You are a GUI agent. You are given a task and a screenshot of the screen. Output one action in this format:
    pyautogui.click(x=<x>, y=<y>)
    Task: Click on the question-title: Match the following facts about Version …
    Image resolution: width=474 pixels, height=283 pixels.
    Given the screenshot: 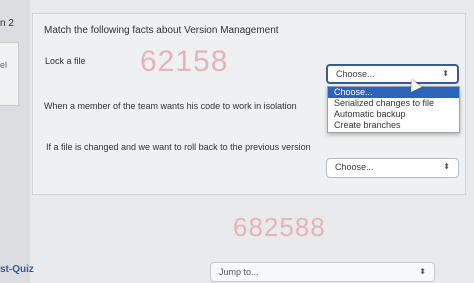 What is the action you would take?
    pyautogui.click(x=161, y=30)
    